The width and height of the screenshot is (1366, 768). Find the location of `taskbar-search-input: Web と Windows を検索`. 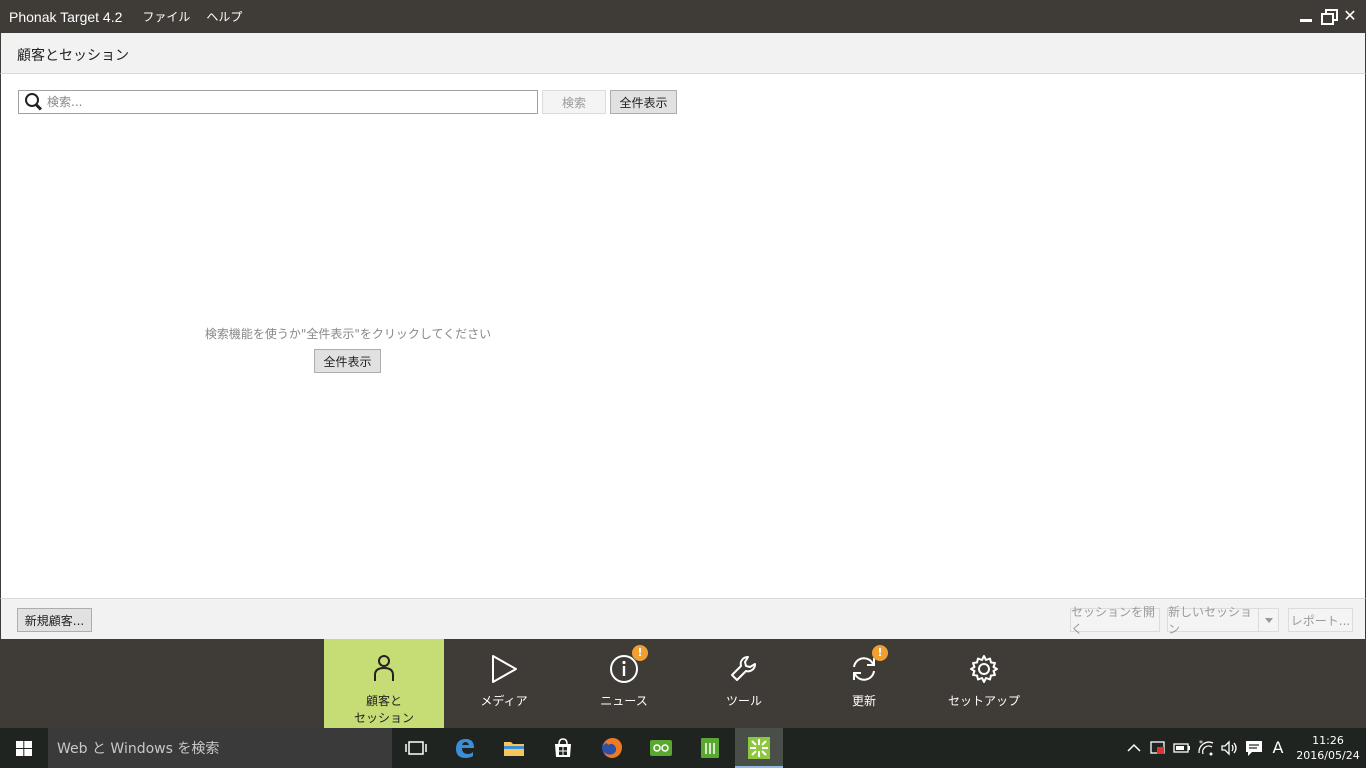

taskbar-search-input: Web と Windows を検索 is located at coordinates (138, 748).